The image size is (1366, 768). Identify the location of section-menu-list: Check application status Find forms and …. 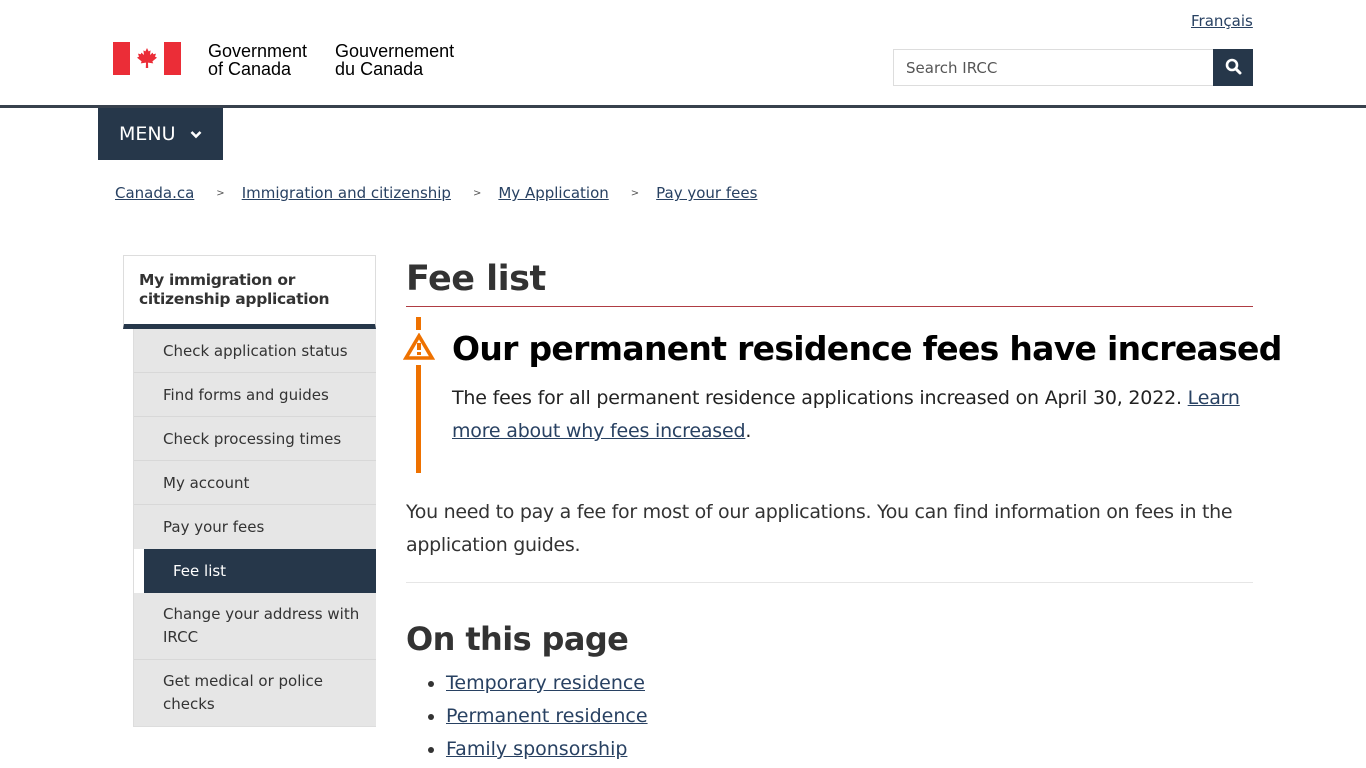
(254, 528).